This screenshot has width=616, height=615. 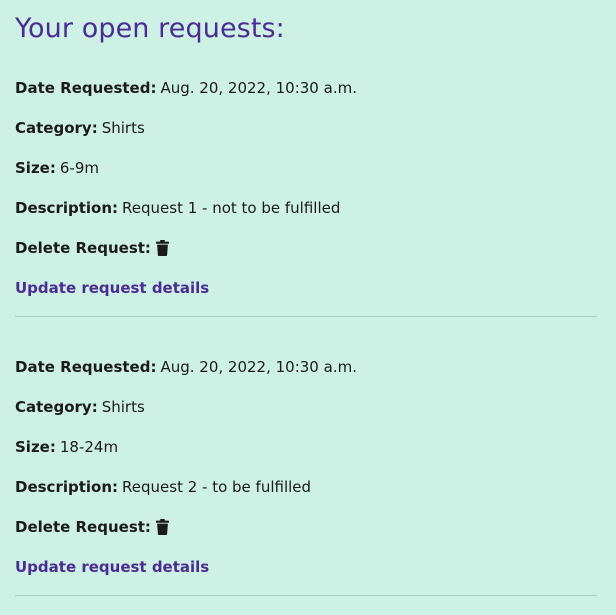 I want to click on description-field: Description: Request 2 - to be fulfilled, so click(x=306, y=487).